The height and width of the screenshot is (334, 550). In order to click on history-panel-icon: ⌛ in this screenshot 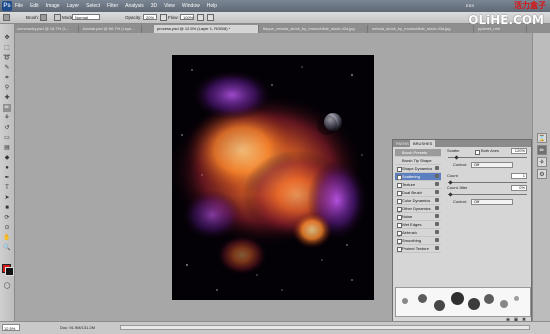, I will do `click(542, 138)`.